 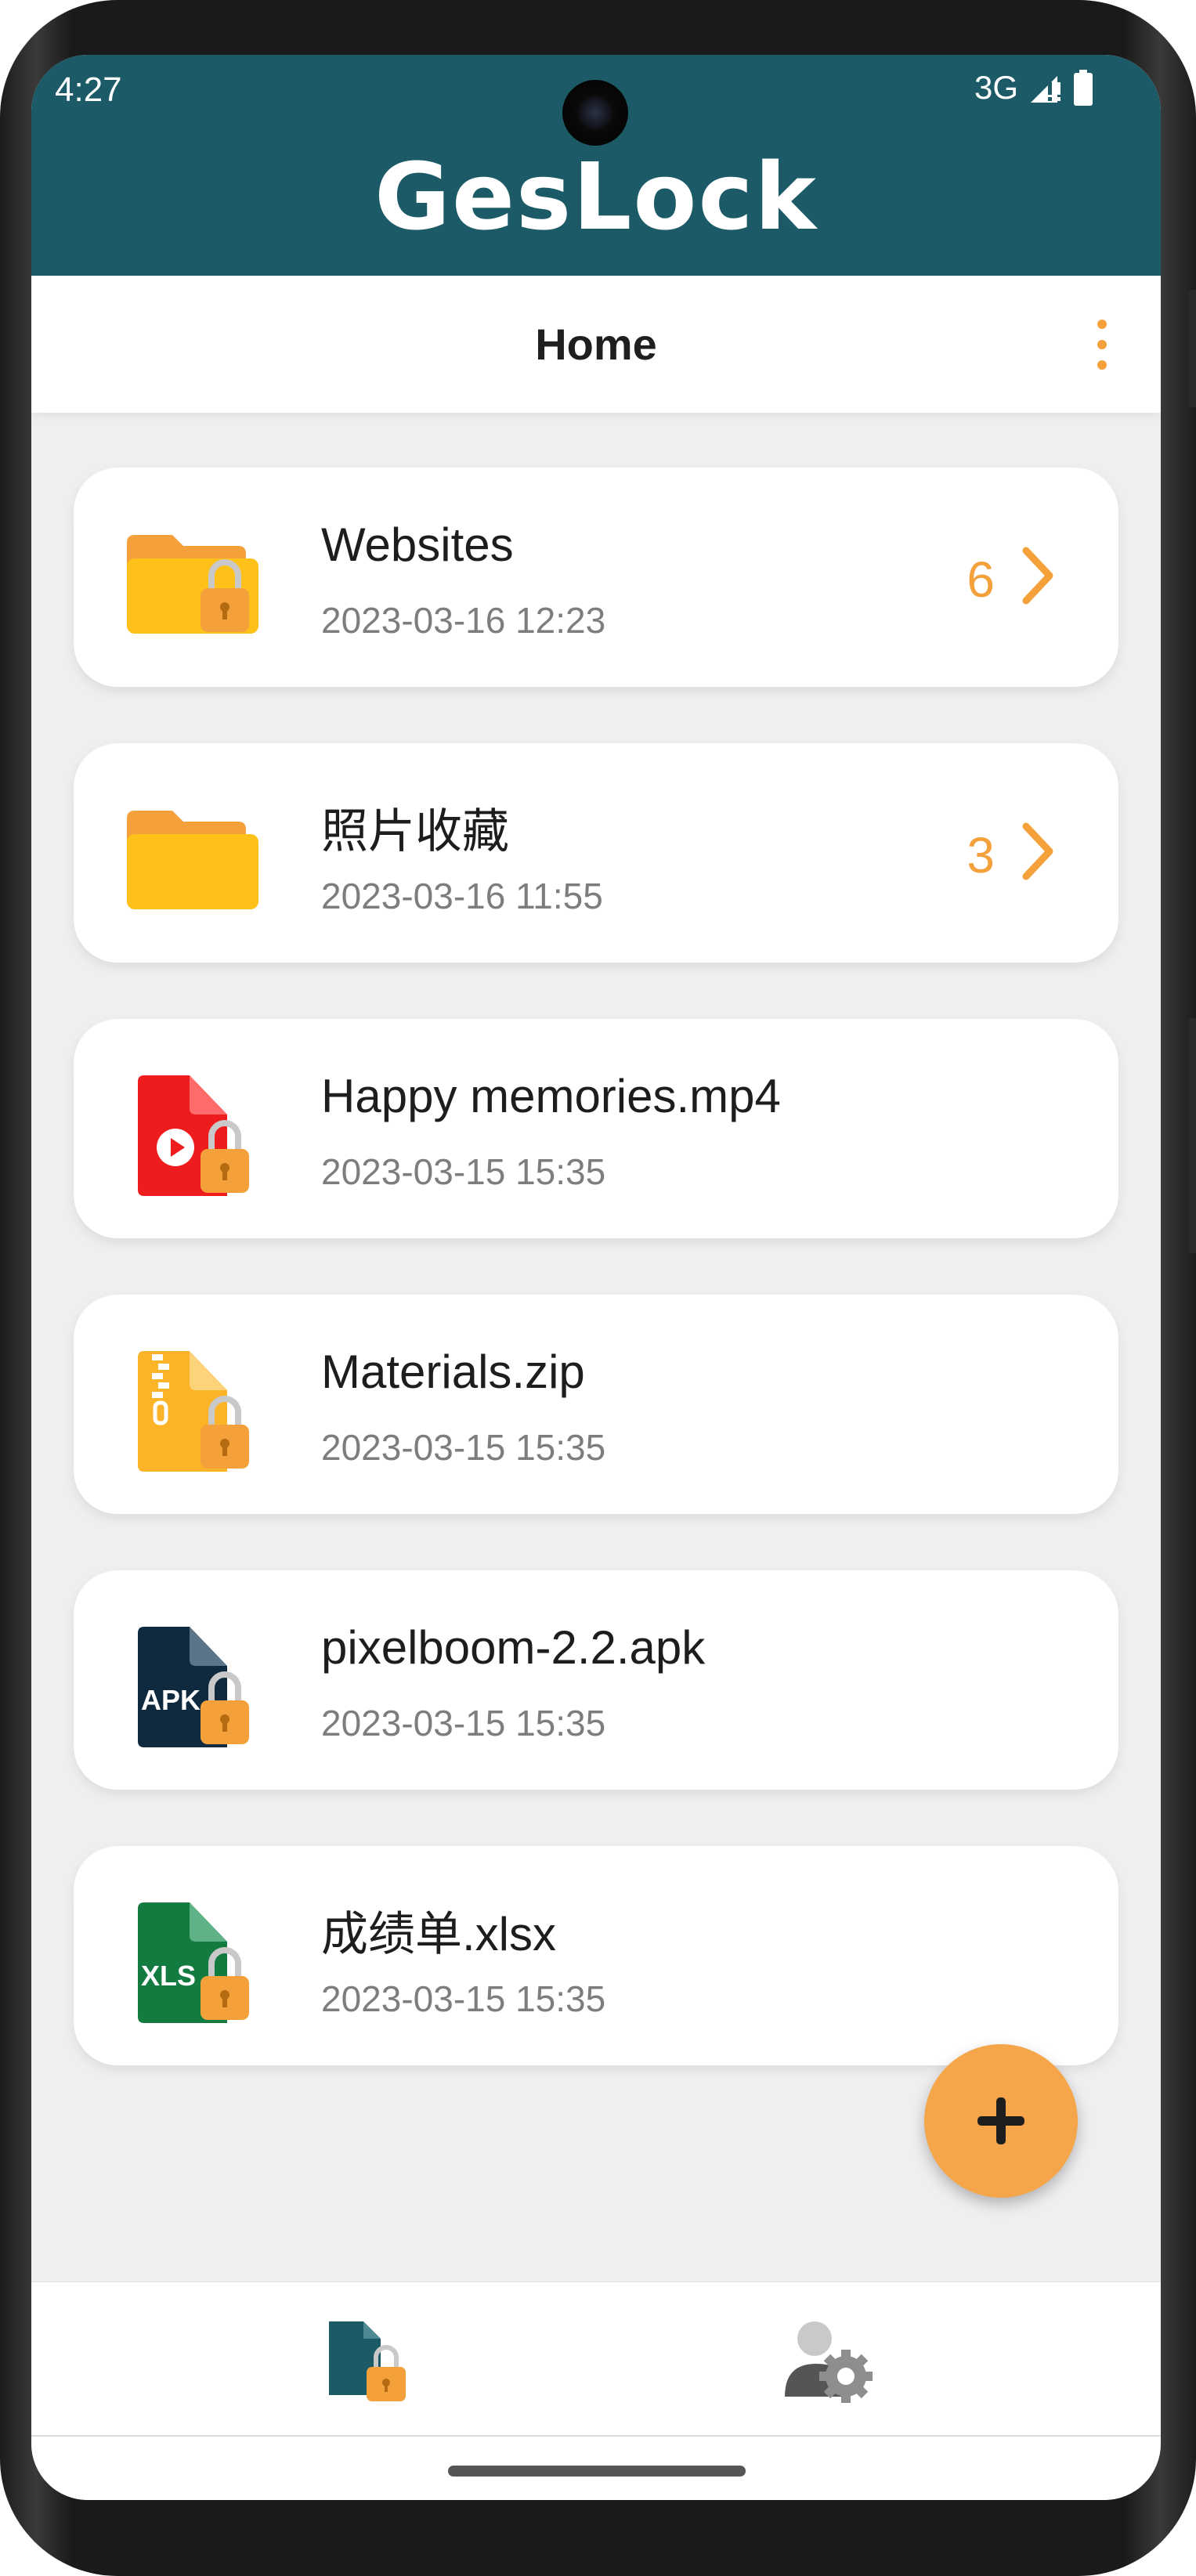 I want to click on app-bar: 4:27 3G GesLock, so click(x=596, y=165).